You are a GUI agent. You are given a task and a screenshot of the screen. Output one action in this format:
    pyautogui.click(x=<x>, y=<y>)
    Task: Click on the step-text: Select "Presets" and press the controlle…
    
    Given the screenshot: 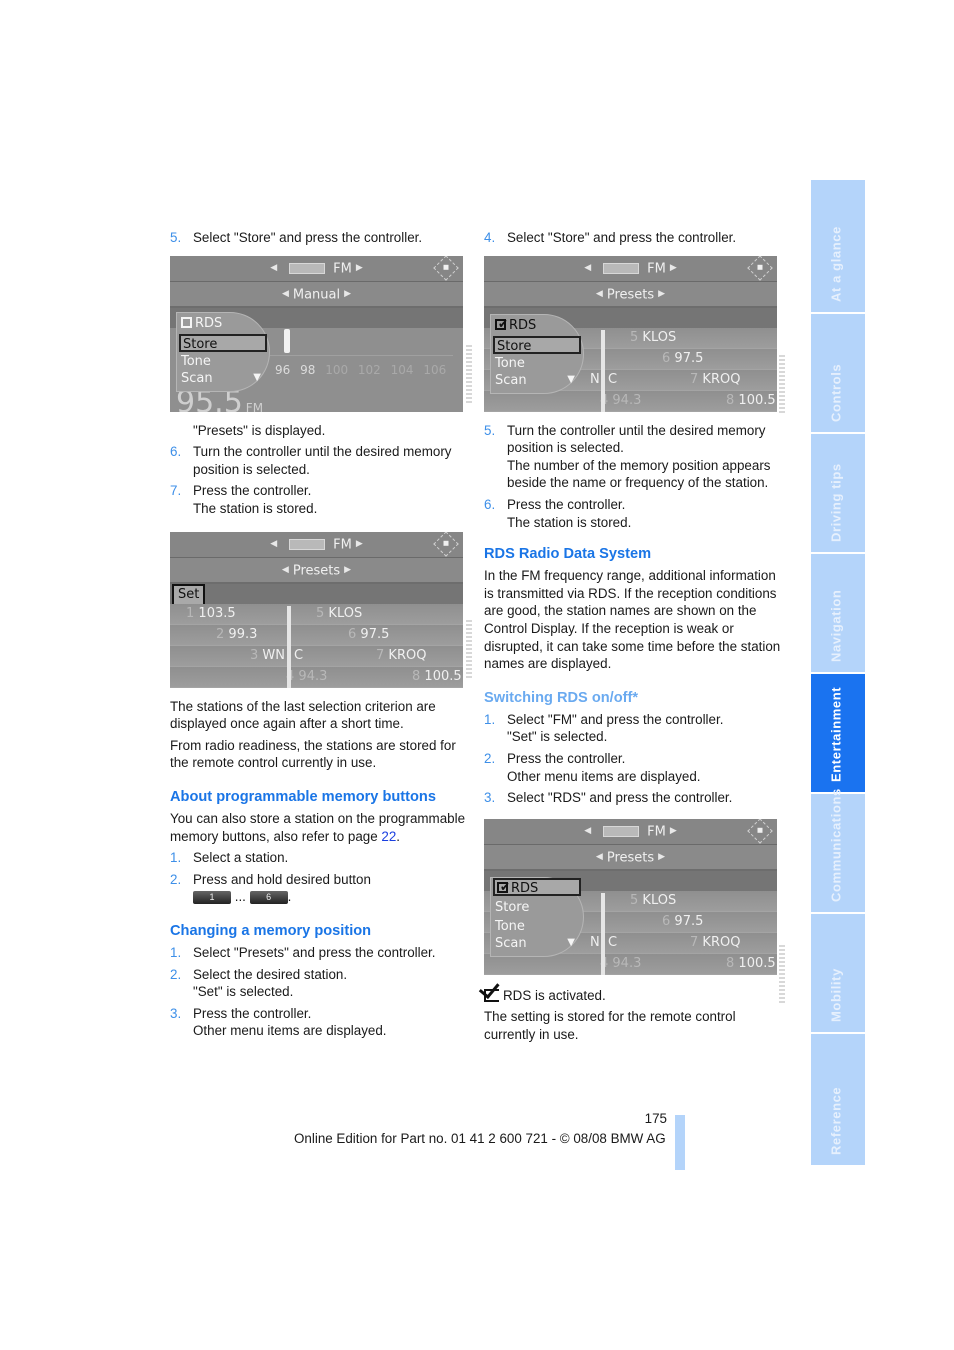 What is the action you would take?
    pyautogui.click(x=314, y=952)
    